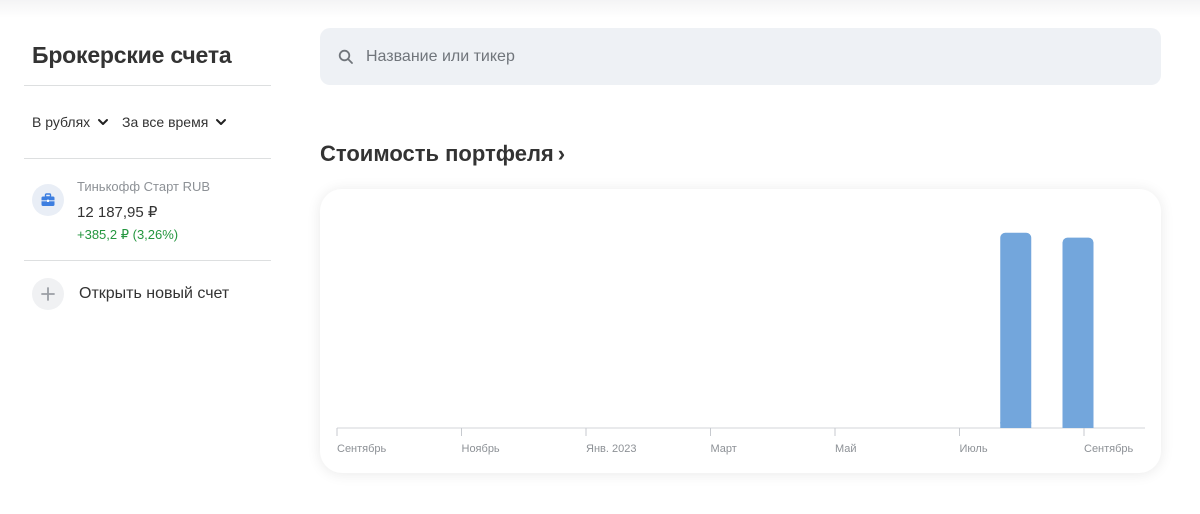 The width and height of the screenshot is (1200, 514). What do you see at coordinates (128, 234) in the screenshot?
I see `account-change: +385,2 ₽ (3,26%)` at bounding box center [128, 234].